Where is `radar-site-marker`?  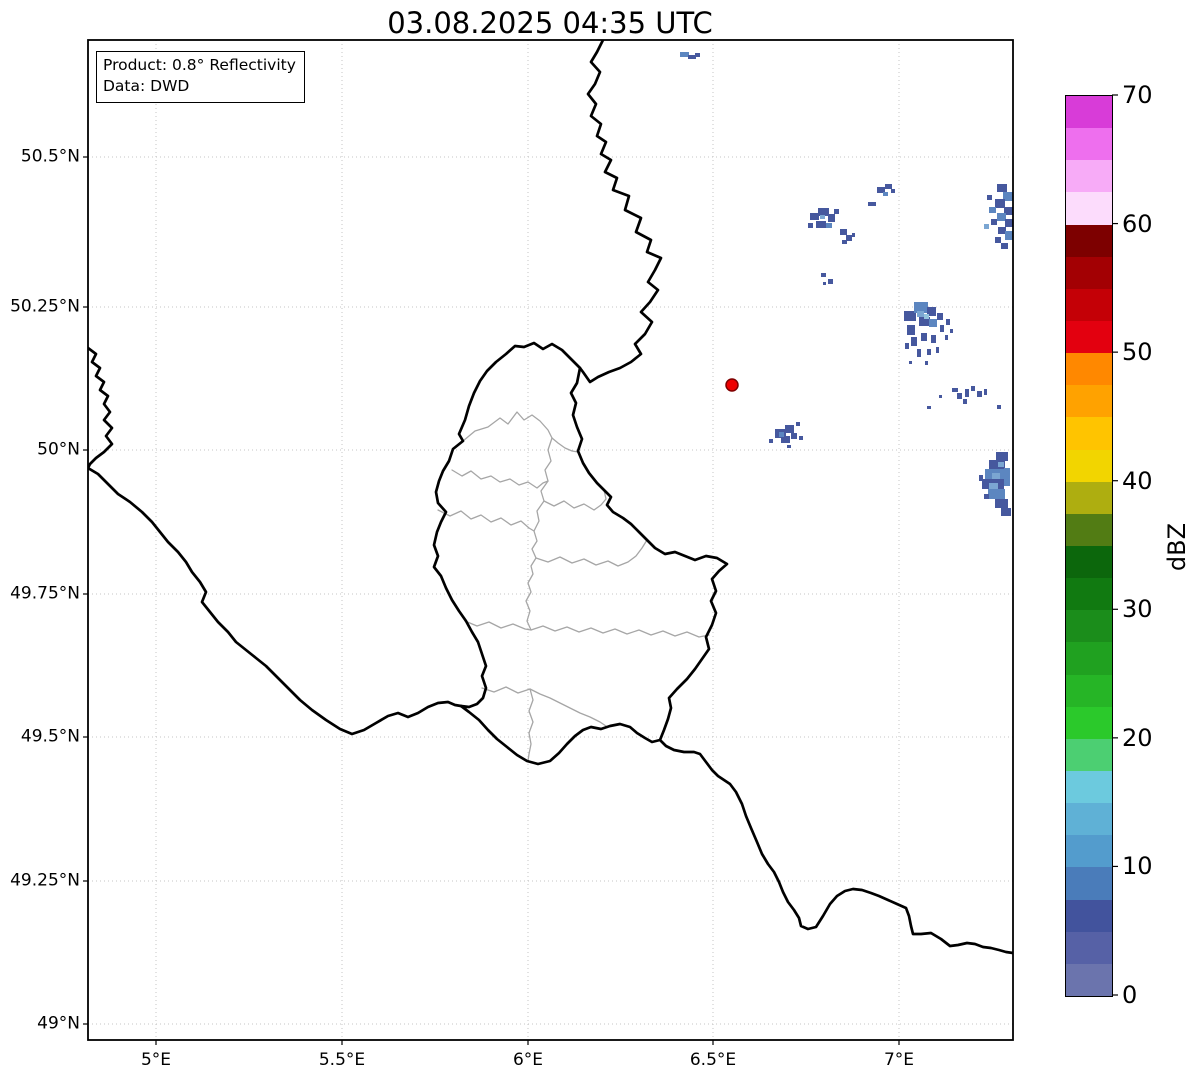 radar-site-marker is located at coordinates (732, 385).